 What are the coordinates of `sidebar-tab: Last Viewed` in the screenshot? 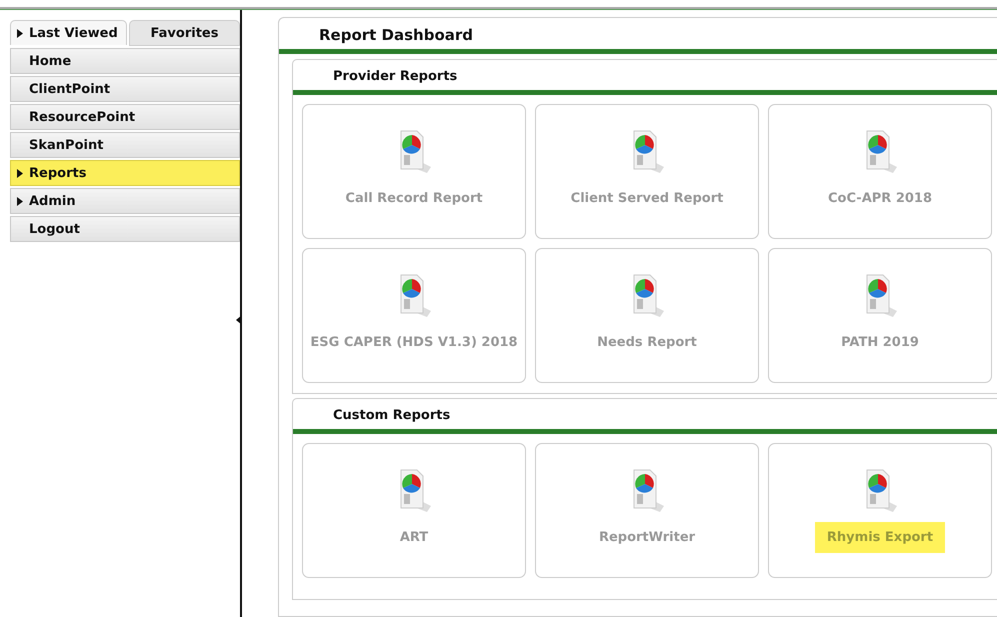 It's located at (68, 32).